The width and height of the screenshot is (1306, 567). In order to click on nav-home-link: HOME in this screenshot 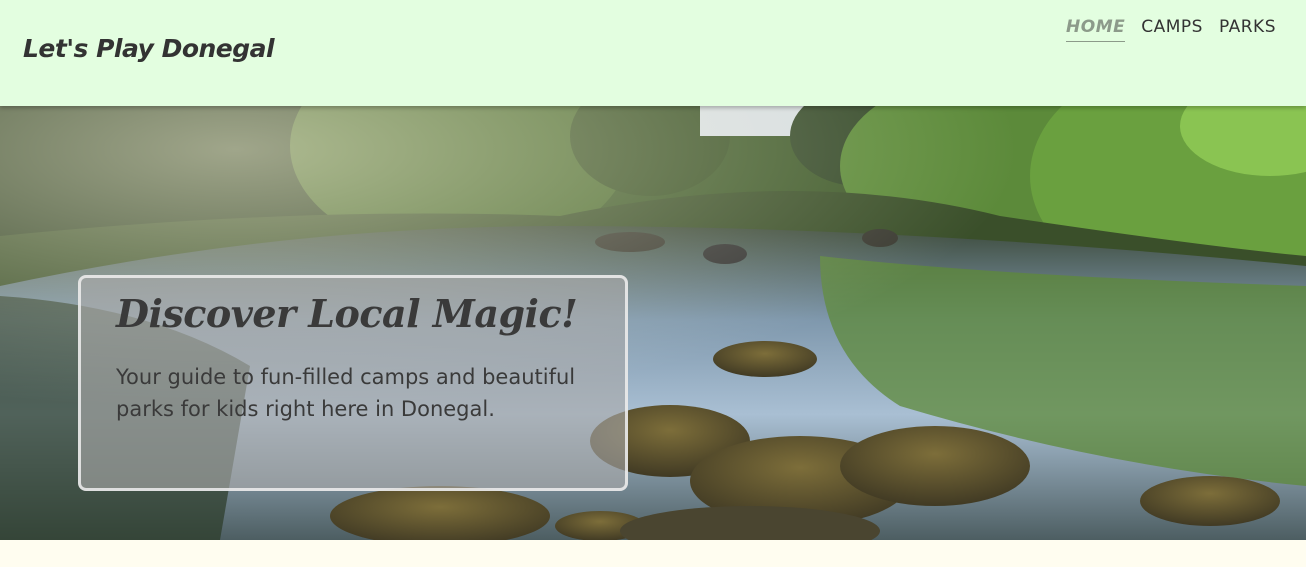, I will do `click(1096, 29)`.